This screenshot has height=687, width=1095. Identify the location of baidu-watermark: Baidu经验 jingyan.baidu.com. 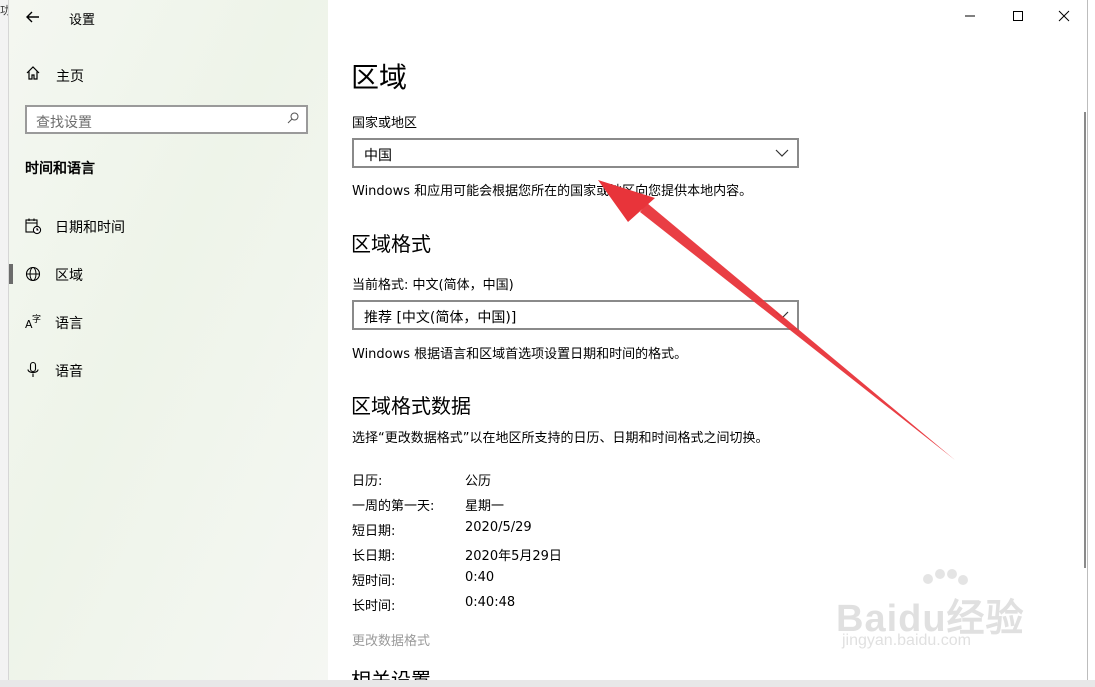
(941, 607).